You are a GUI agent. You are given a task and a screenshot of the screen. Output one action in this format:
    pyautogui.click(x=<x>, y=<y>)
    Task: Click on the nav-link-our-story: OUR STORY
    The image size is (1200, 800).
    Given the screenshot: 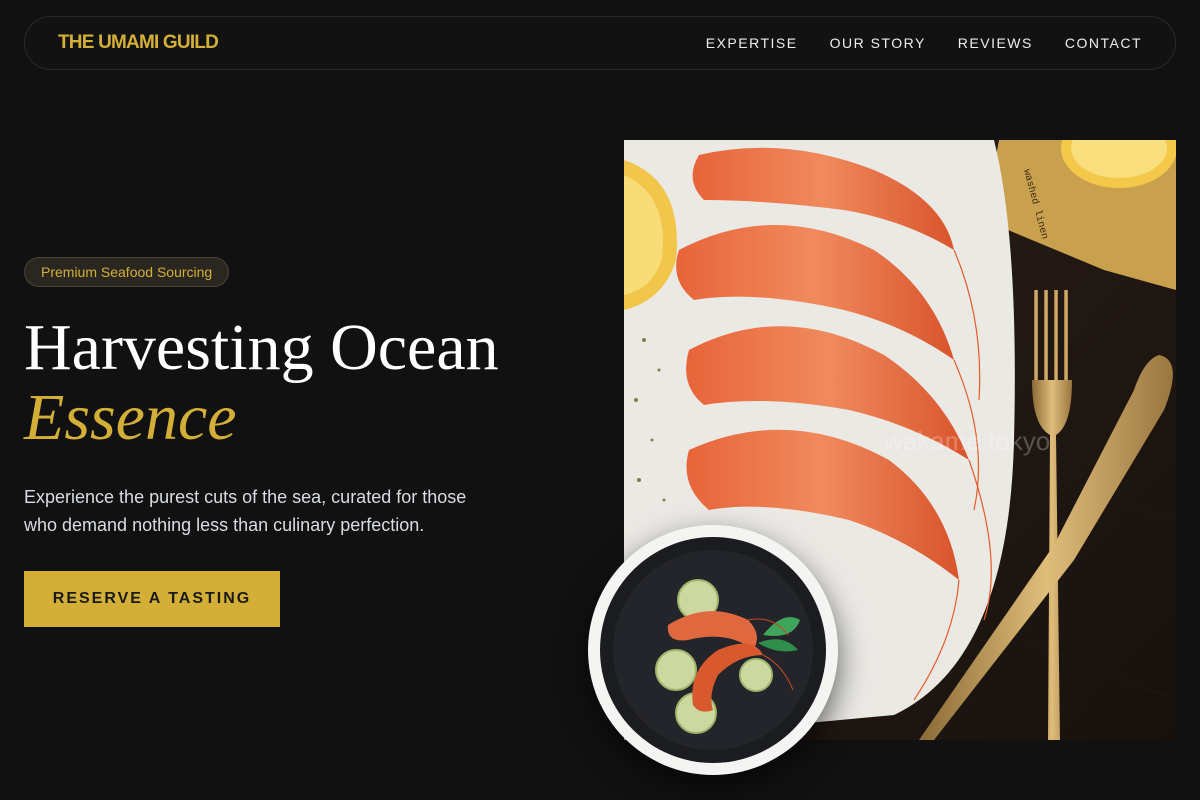 What is the action you would take?
    pyautogui.click(x=878, y=43)
    